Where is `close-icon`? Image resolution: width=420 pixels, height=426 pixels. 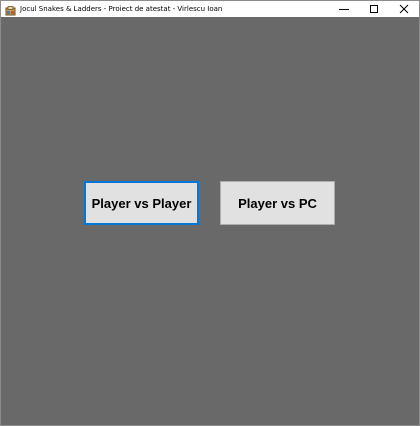
close-icon is located at coordinates (404, 9).